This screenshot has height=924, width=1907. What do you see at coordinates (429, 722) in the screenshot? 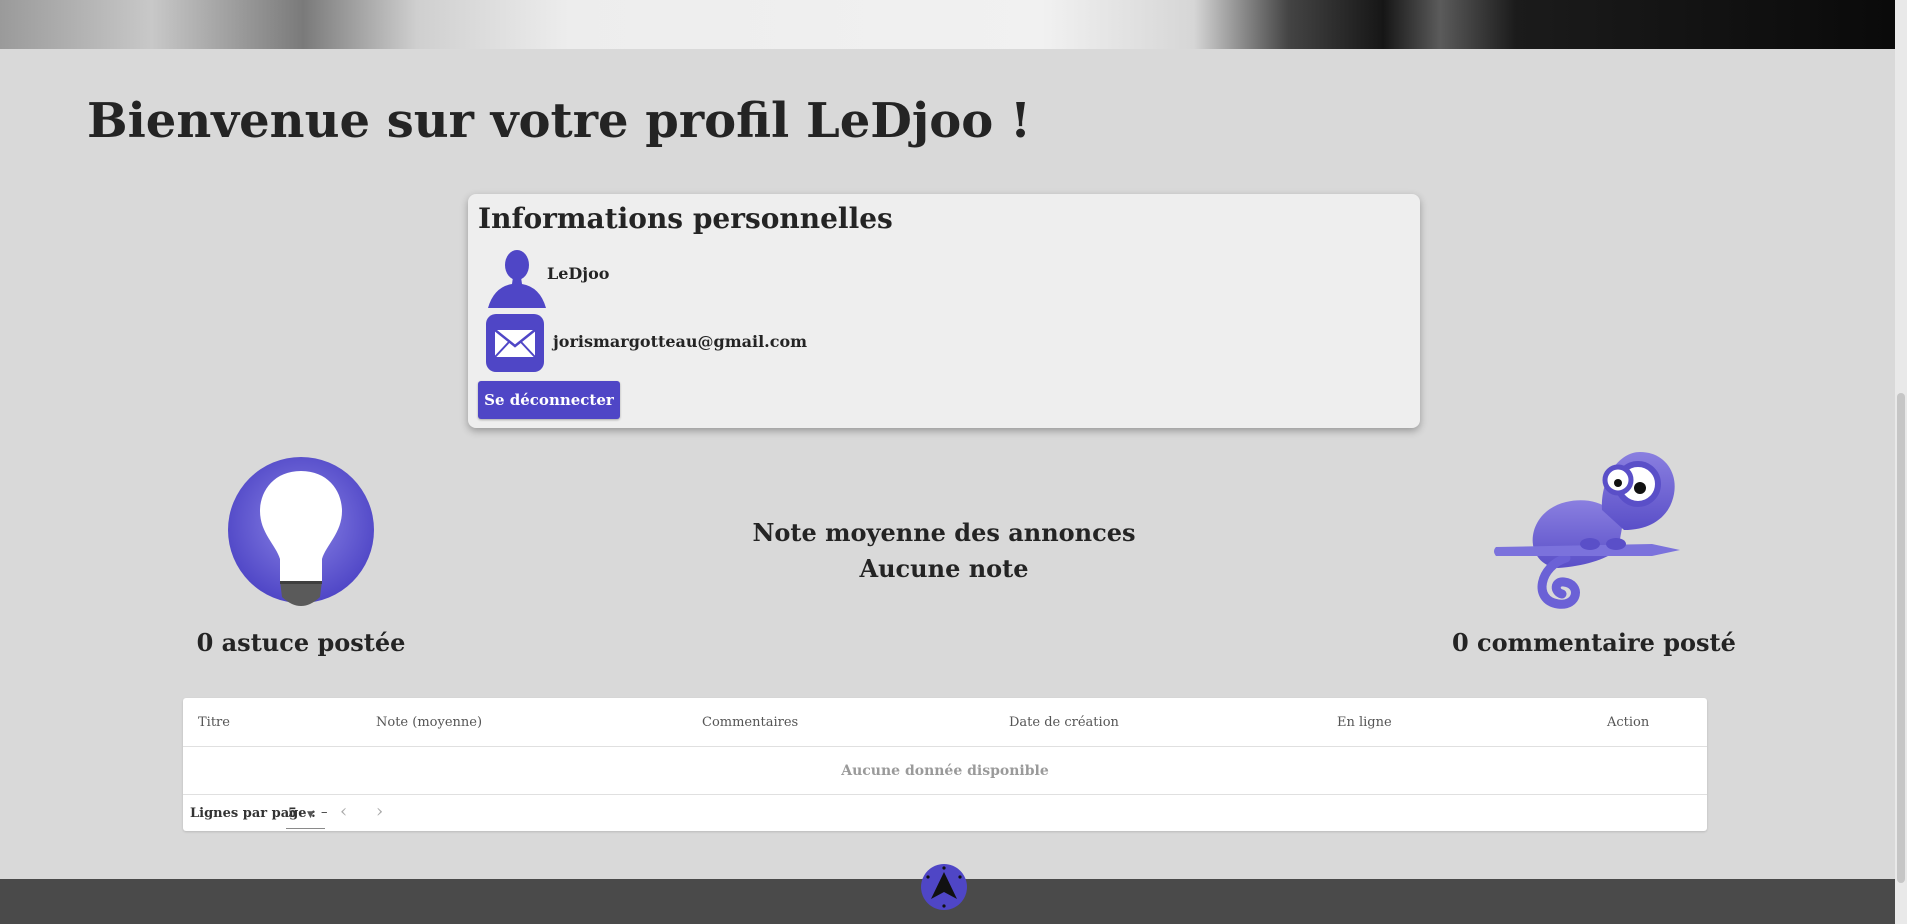
I see `column-header-rating: Note (moyenne)` at bounding box center [429, 722].